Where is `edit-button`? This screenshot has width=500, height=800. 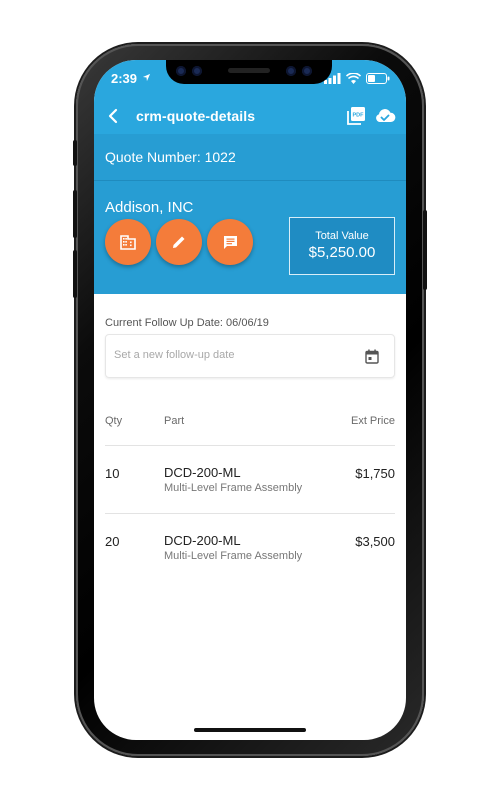 edit-button is located at coordinates (179, 242).